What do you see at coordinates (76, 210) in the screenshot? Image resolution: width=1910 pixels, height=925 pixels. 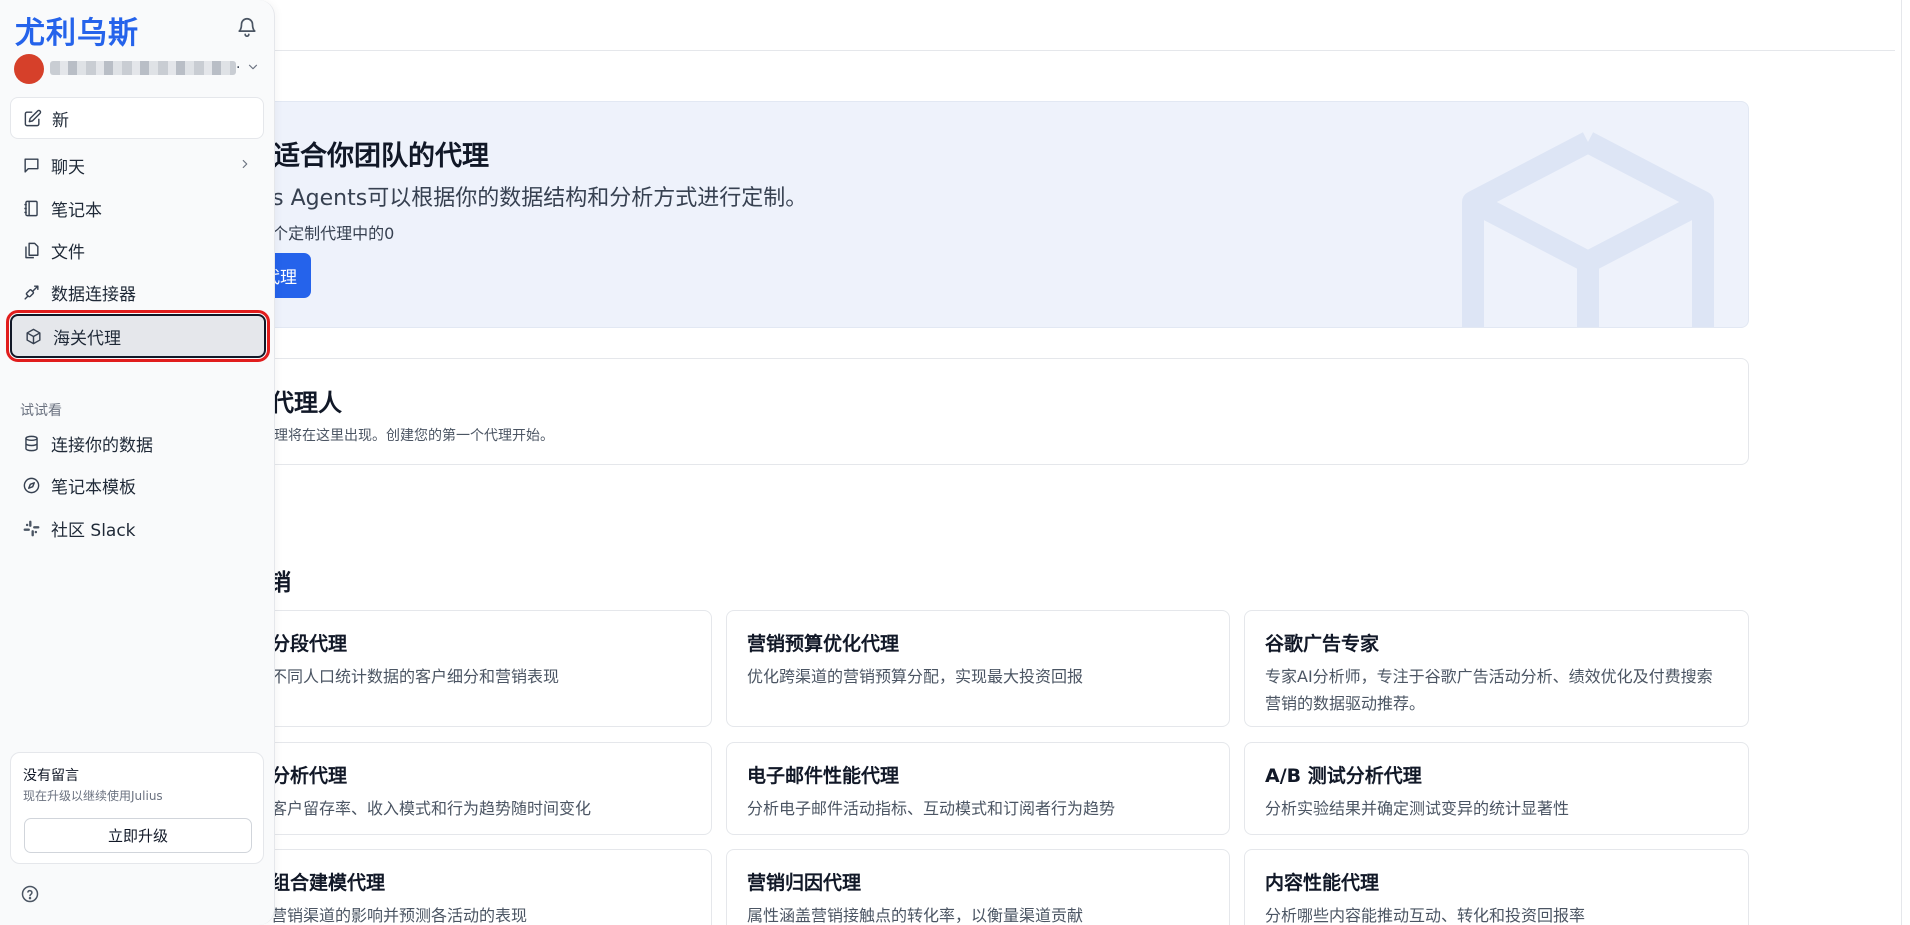 I see `sidebar-item-label: 笔记本` at bounding box center [76, 210].